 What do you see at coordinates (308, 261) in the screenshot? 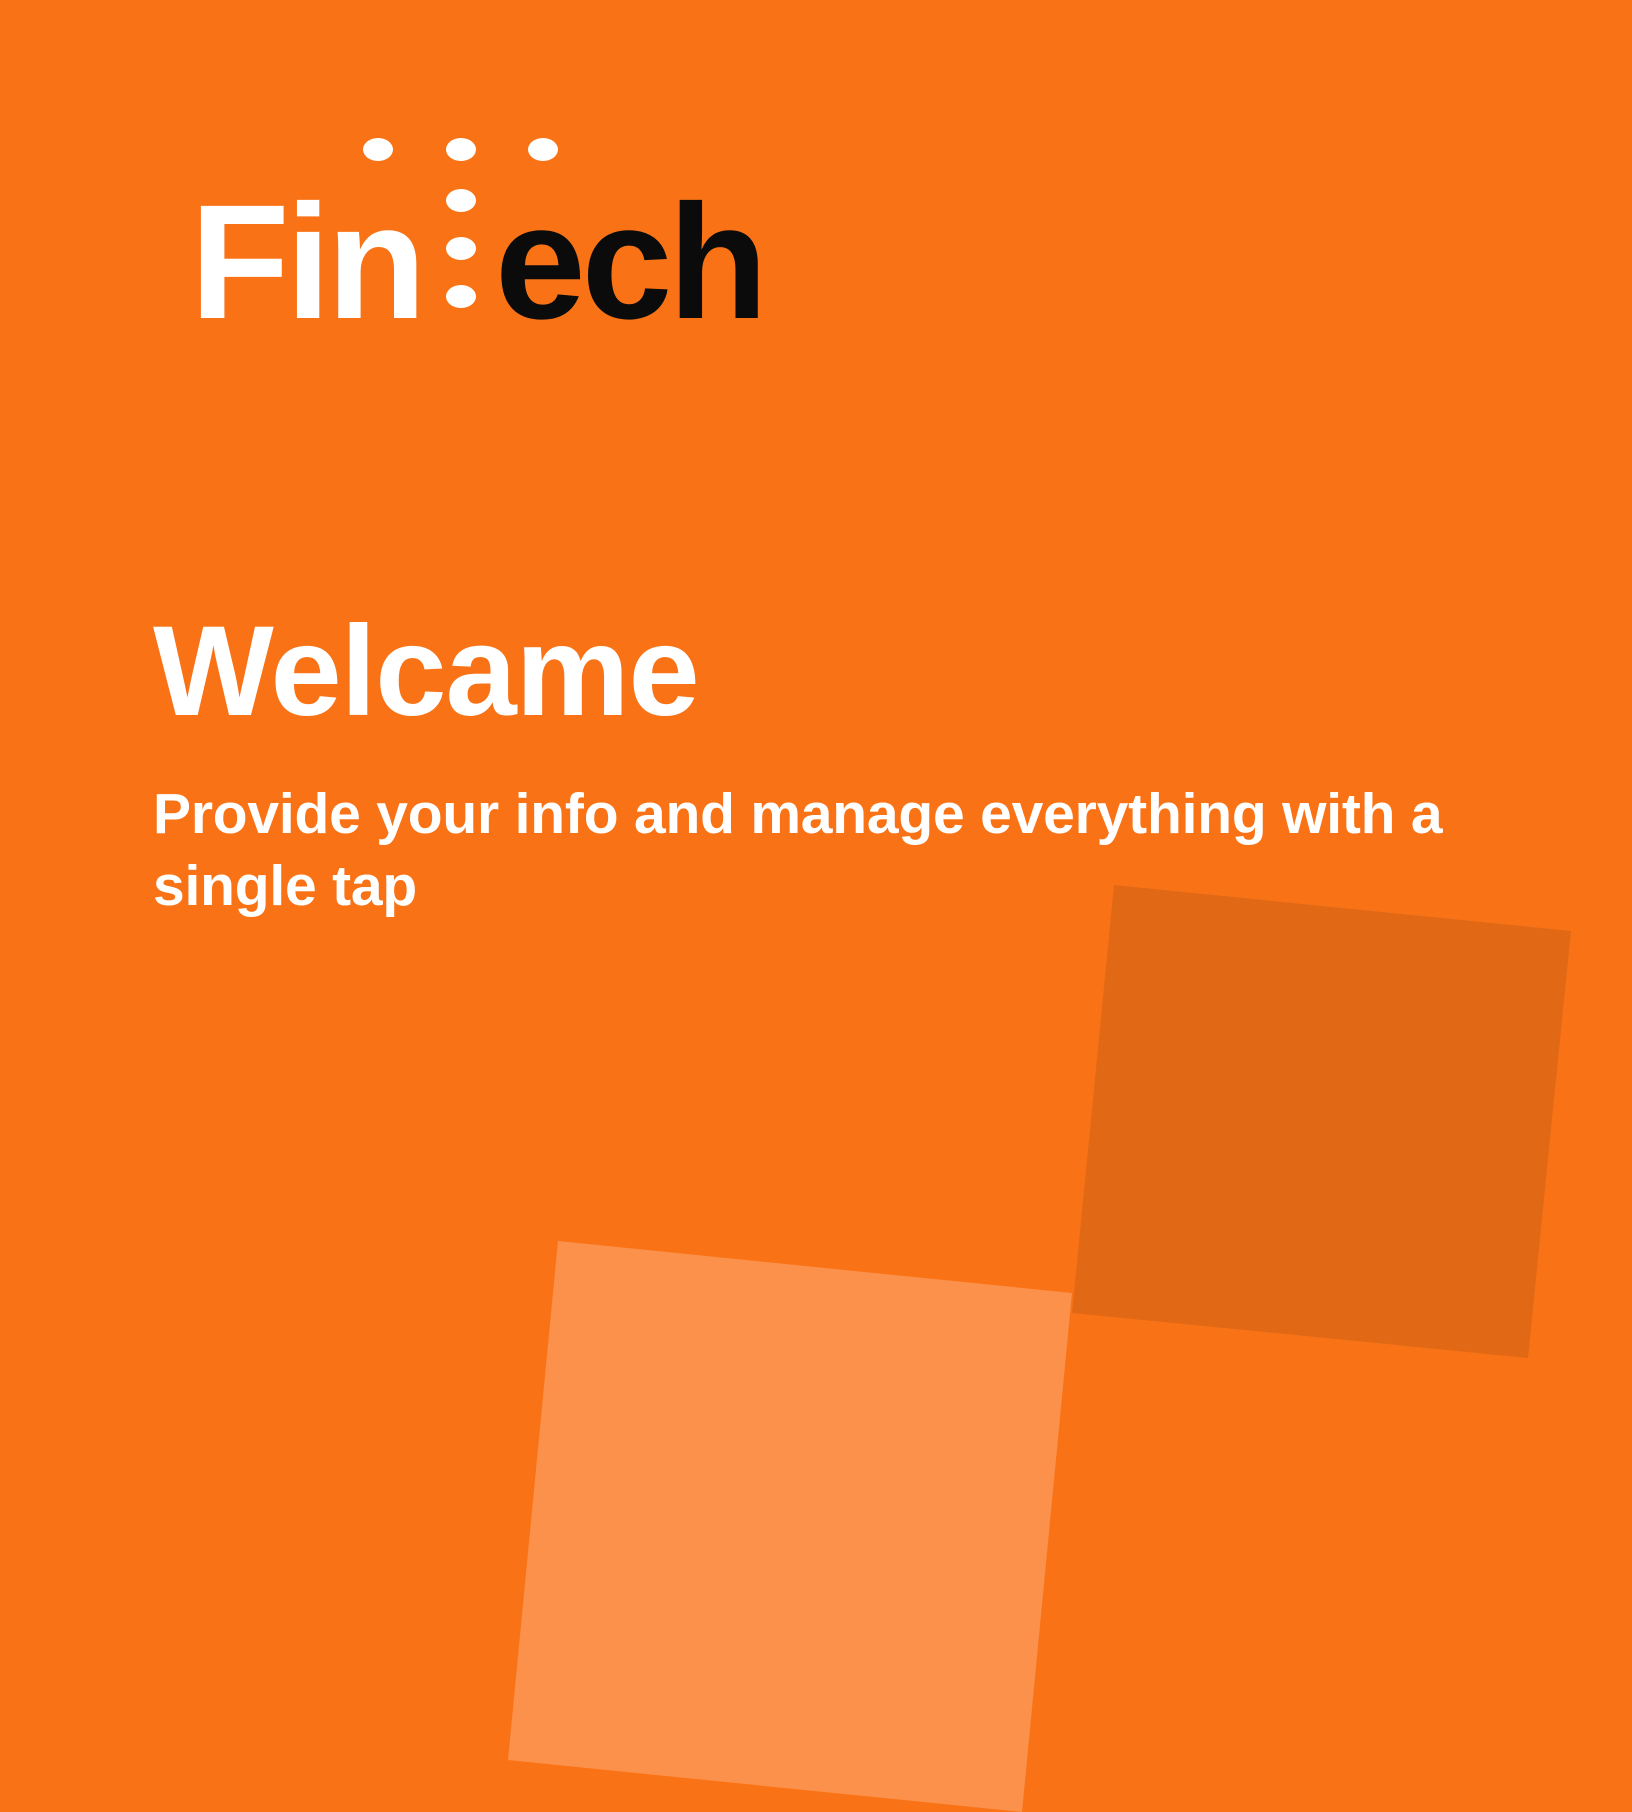
I see `logo-text-fin: Fin` at bounding box center [308, 261].